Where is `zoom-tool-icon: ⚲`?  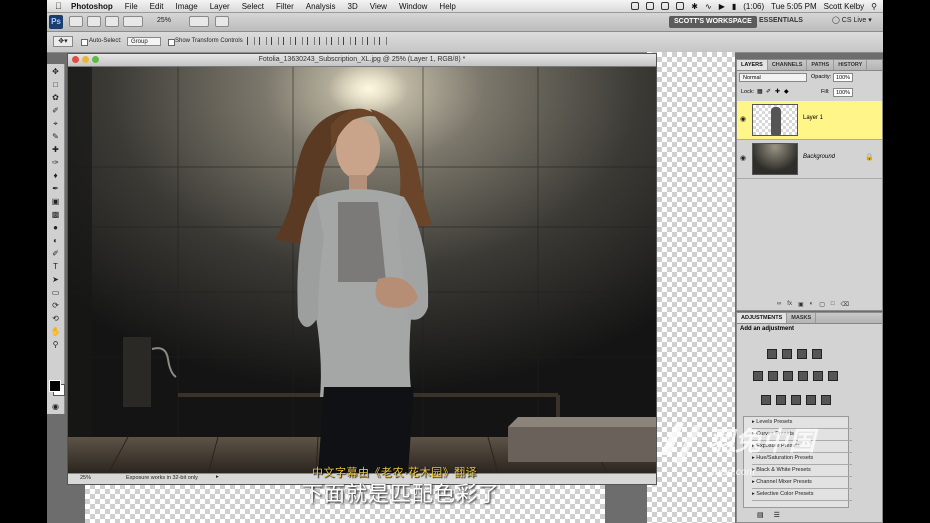
zoom-tool-icon: ⚲ is located at coordinates (55, 344).